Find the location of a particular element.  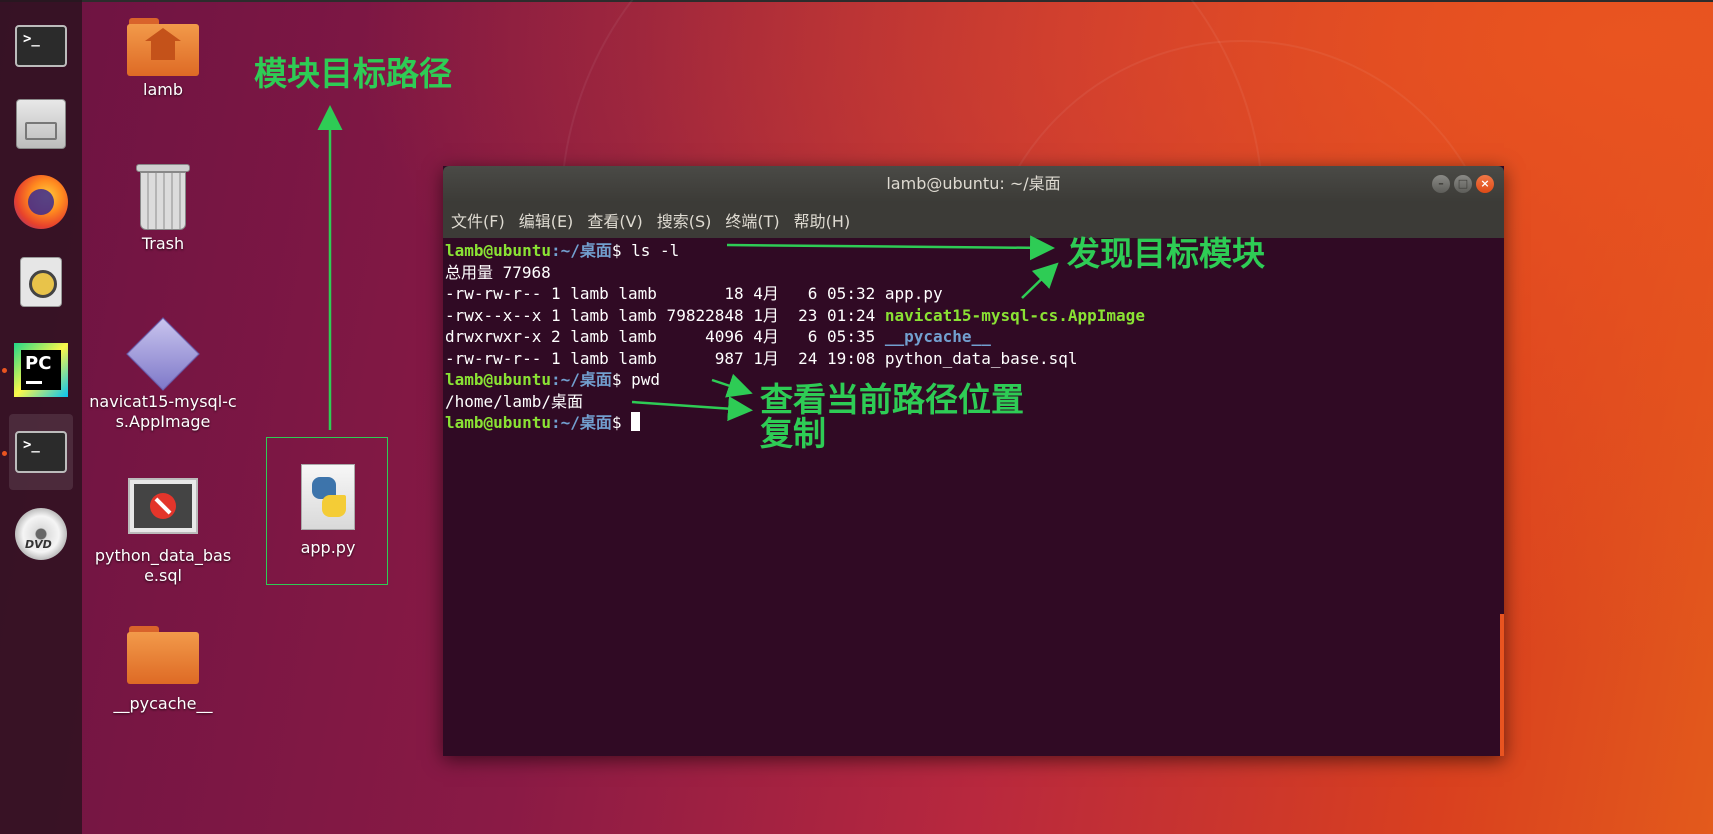

menu-view: 查看(V) is located at coordinates (614, 220).